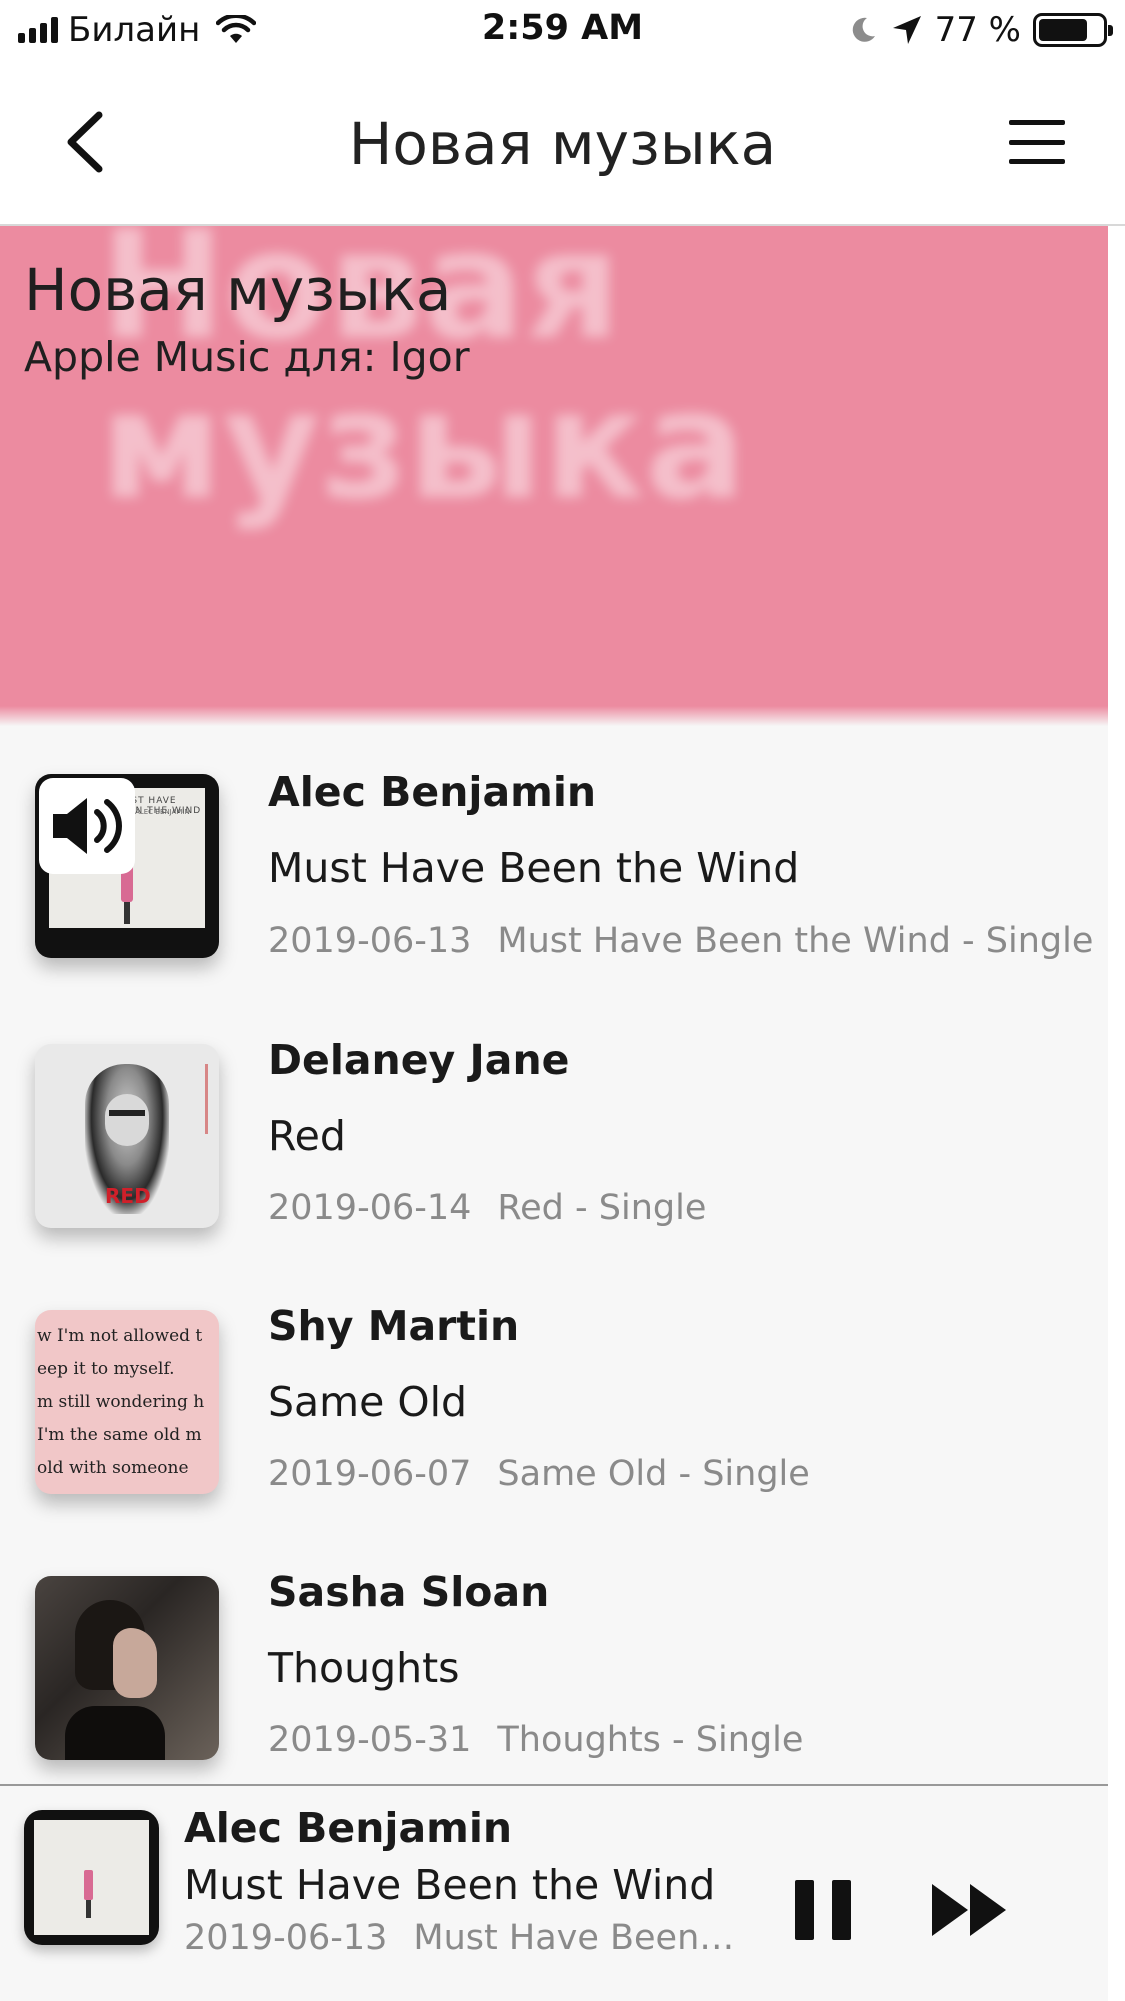 The image size is (1125, 2001). Describe the element at coordinates (370, 1474) in the screenshot. I see `track-date: 2019-06-07` at that location.